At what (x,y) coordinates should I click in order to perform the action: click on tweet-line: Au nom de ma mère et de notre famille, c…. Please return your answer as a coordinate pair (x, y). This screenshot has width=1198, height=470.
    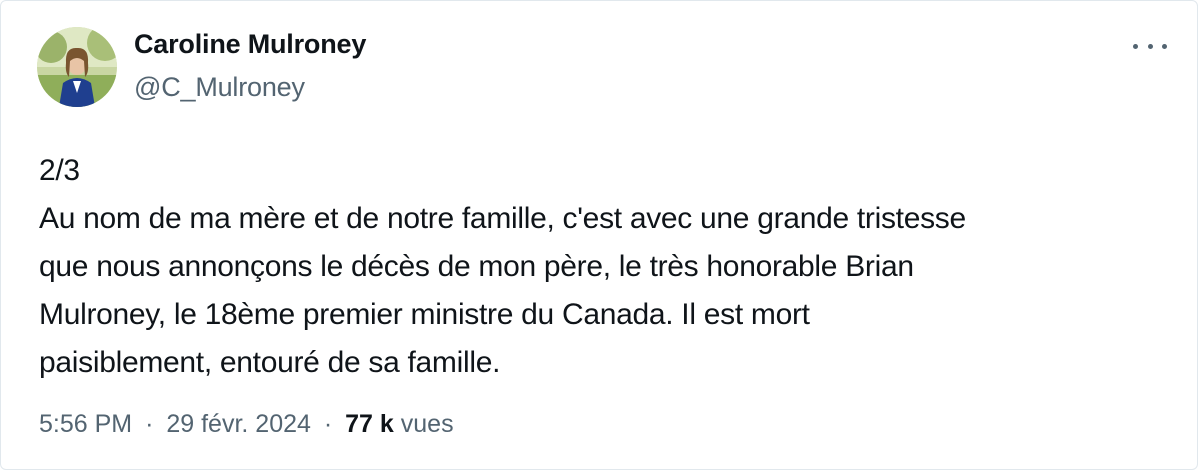
    Looking at the image, I should click on (502, 218).